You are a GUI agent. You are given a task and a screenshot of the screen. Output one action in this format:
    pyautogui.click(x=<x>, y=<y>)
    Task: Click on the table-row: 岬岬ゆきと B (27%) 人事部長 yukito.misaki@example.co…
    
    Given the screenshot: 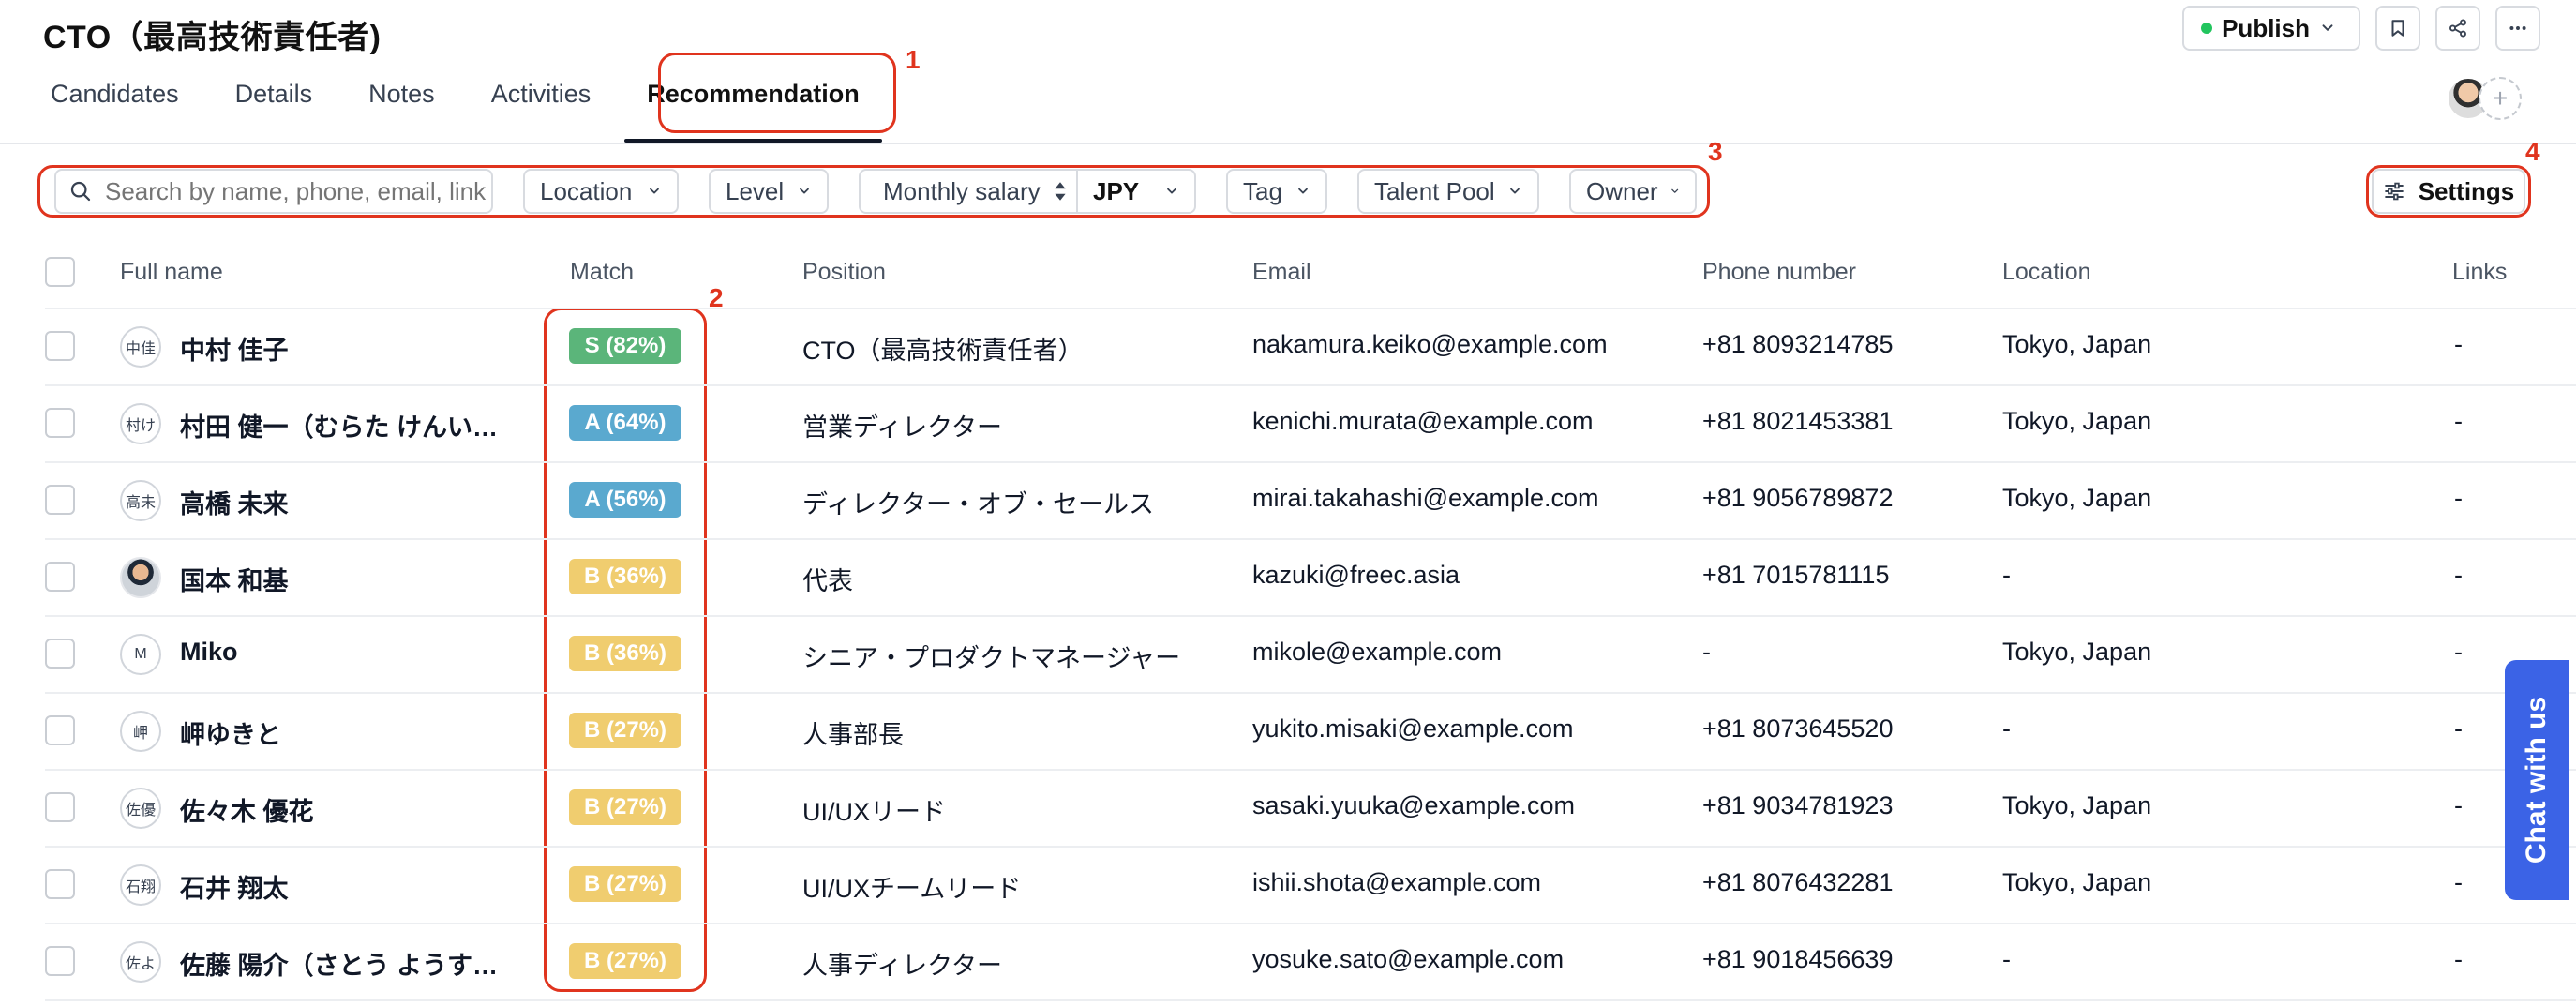 What is the action you would take?
    pyautogui.click(x=1288, y=731)
    